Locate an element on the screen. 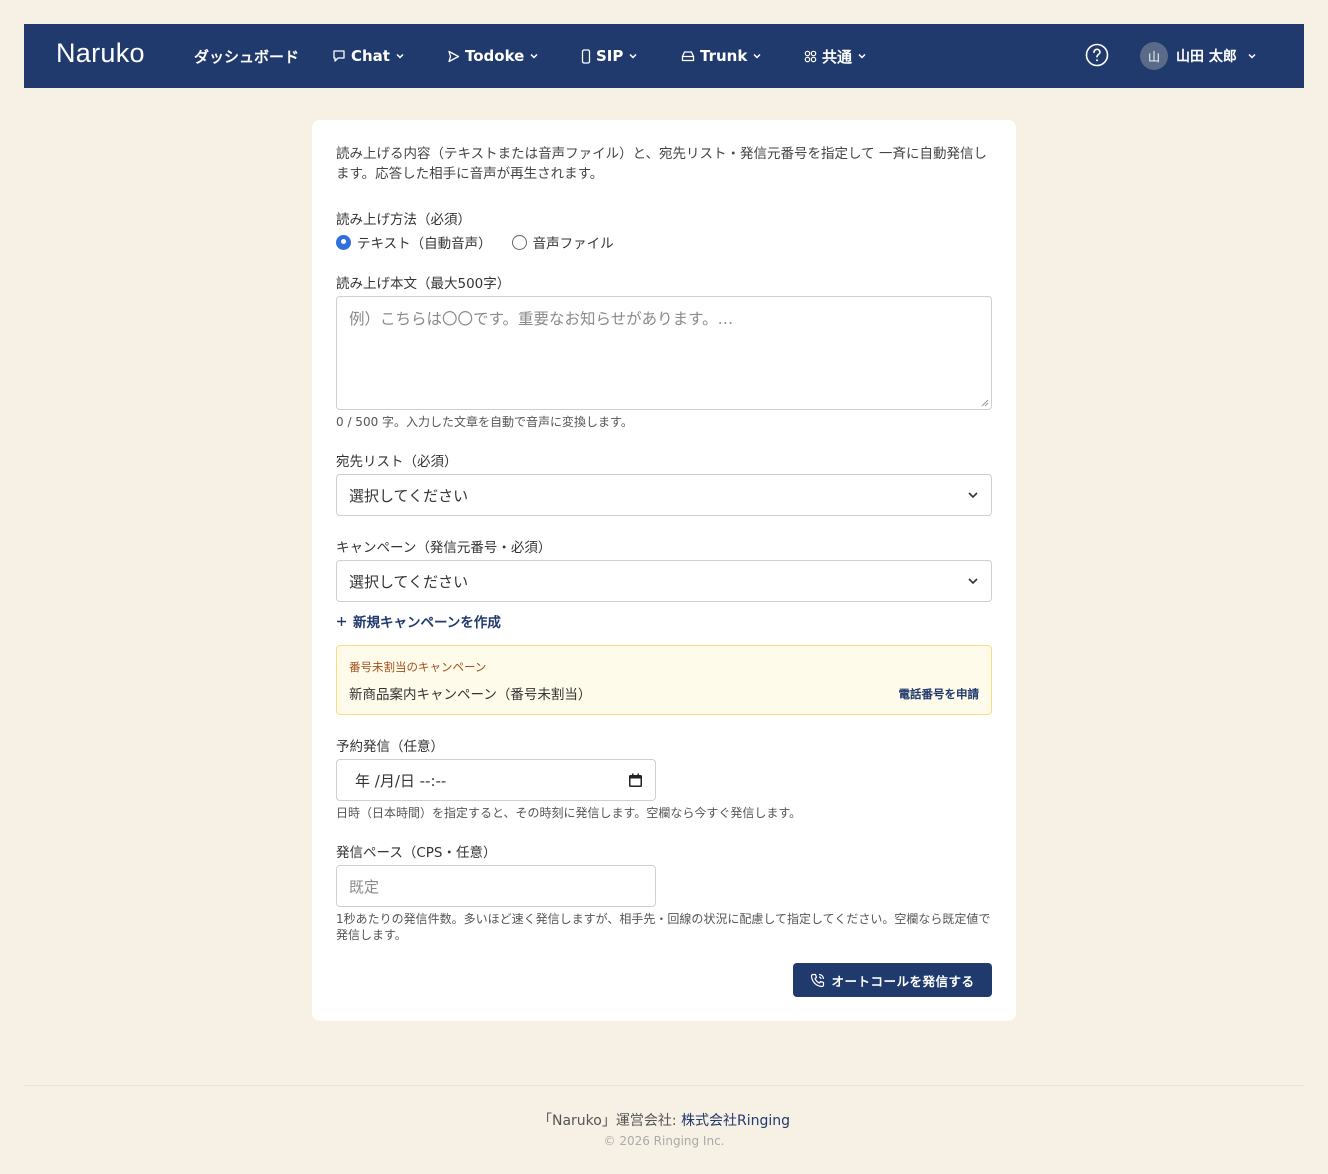 This screenshot has height=1174, width=1328. resize-handle-icon is located at coordinates (985, 403).